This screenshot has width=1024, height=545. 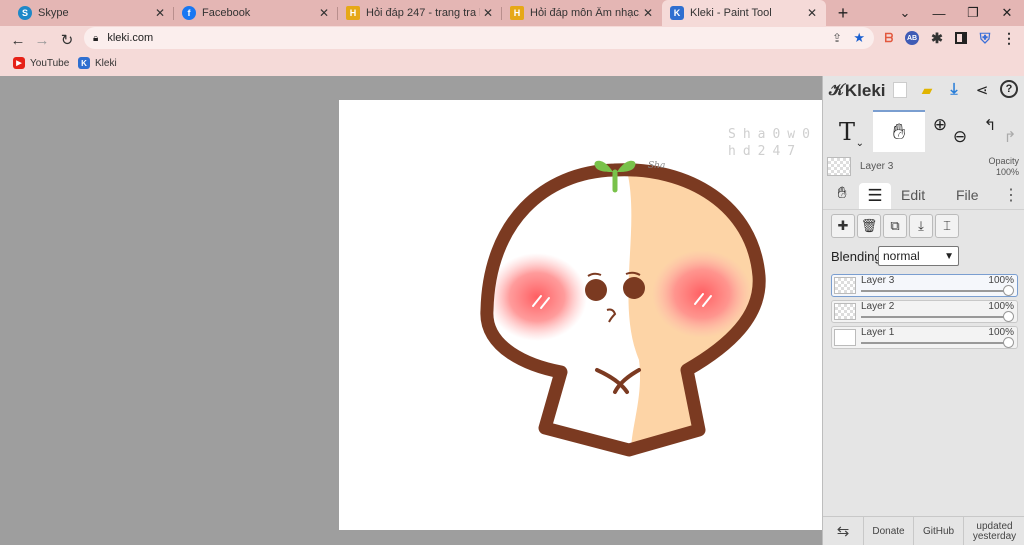 I want to click on layer-name: Layer 2, so click(x=878, y=306).